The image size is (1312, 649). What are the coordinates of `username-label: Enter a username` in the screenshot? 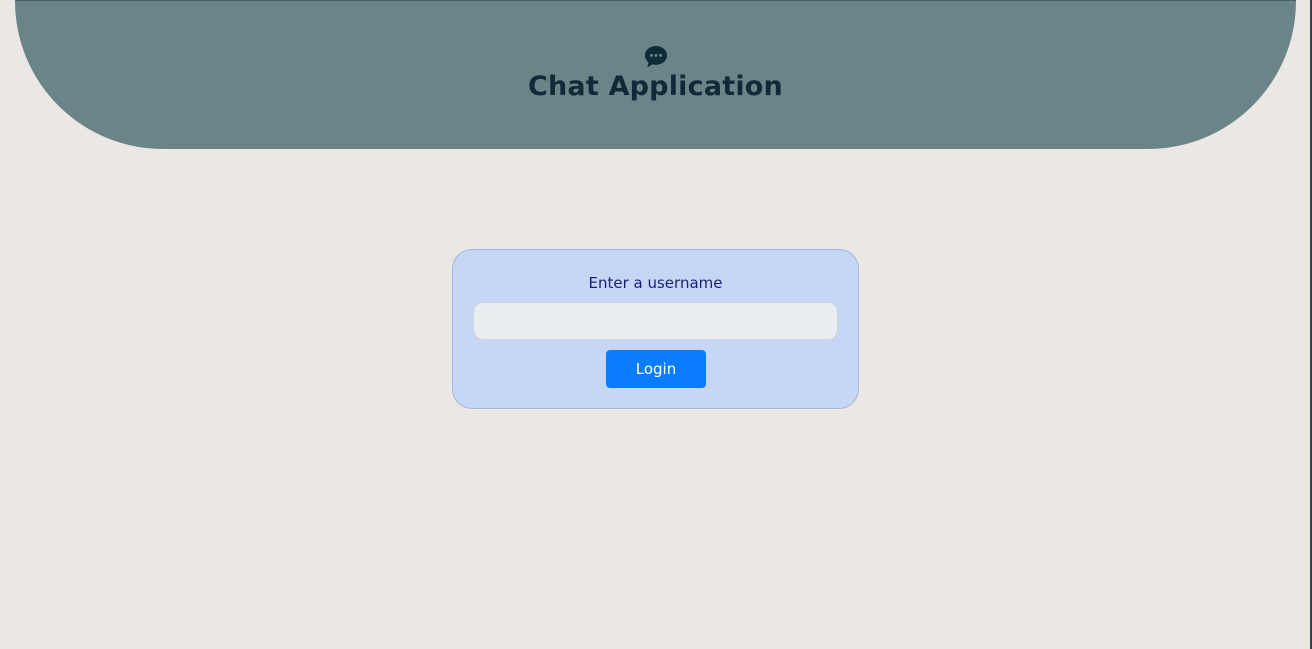 It's located at (655, 283).